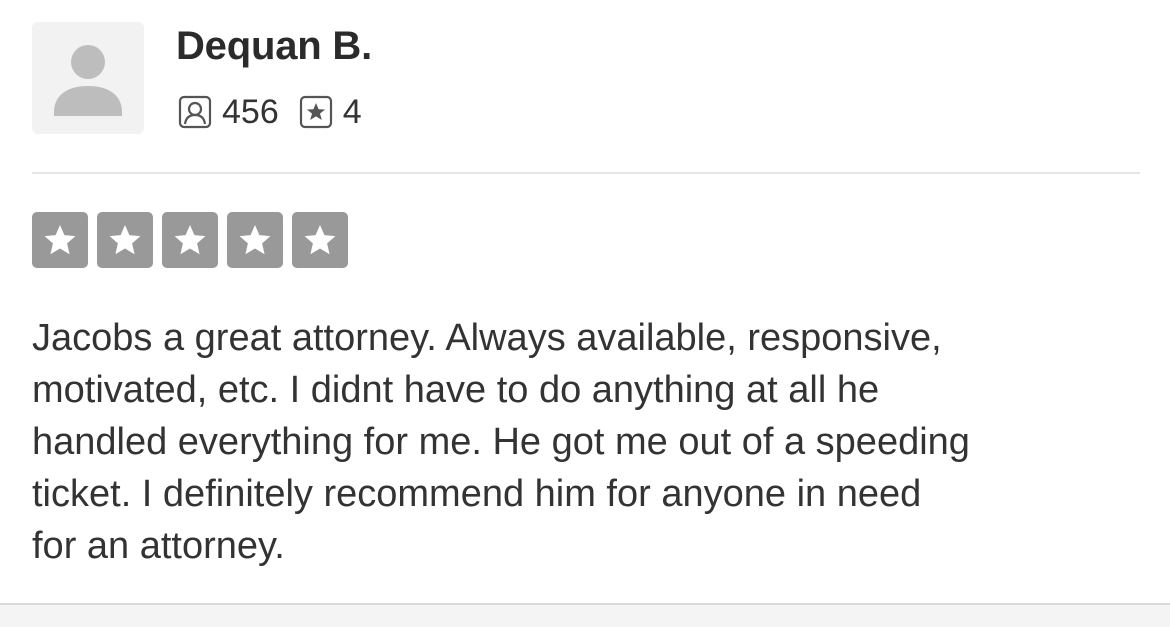  I want to click on user-avatar, so click(88, 78).